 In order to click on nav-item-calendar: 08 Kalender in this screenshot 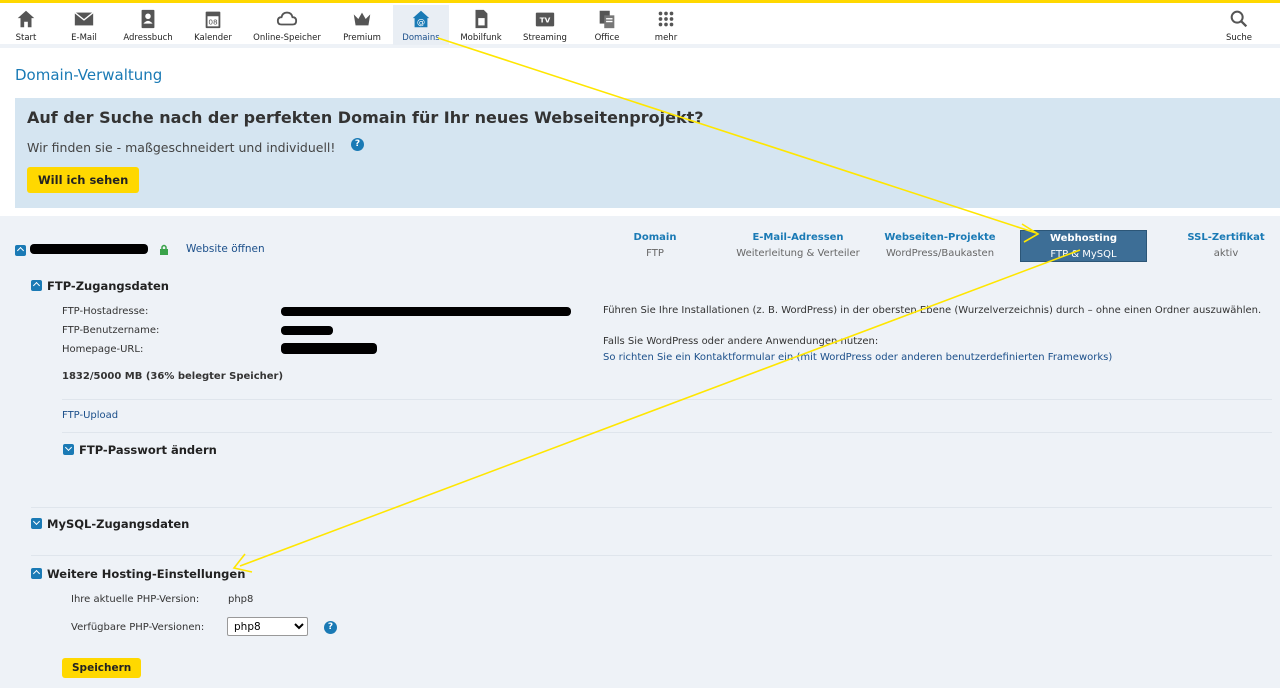, I will do `click(213, 25)`.